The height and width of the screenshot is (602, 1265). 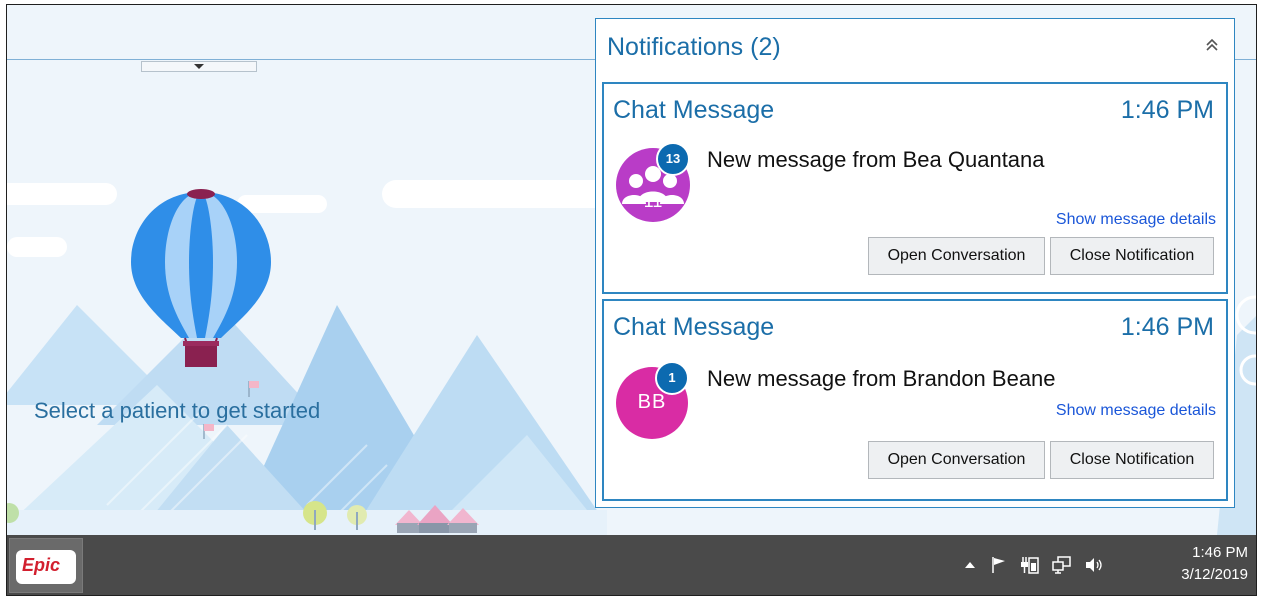 What do you see at coordinates (1030, 565) in the screenshot?
I see `power-icon` at bounding box center [1030, 565].